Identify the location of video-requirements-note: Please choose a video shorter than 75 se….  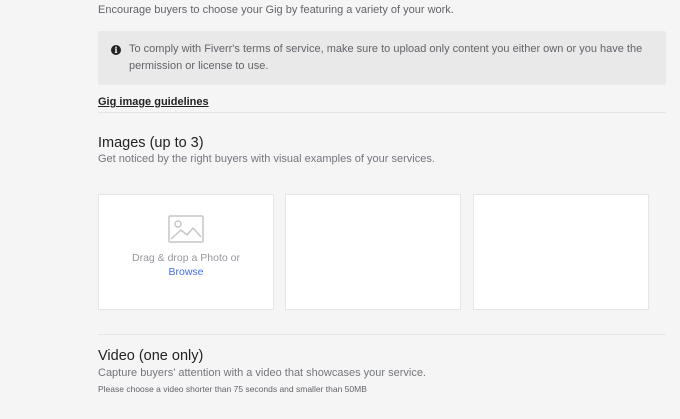
(232, 389).